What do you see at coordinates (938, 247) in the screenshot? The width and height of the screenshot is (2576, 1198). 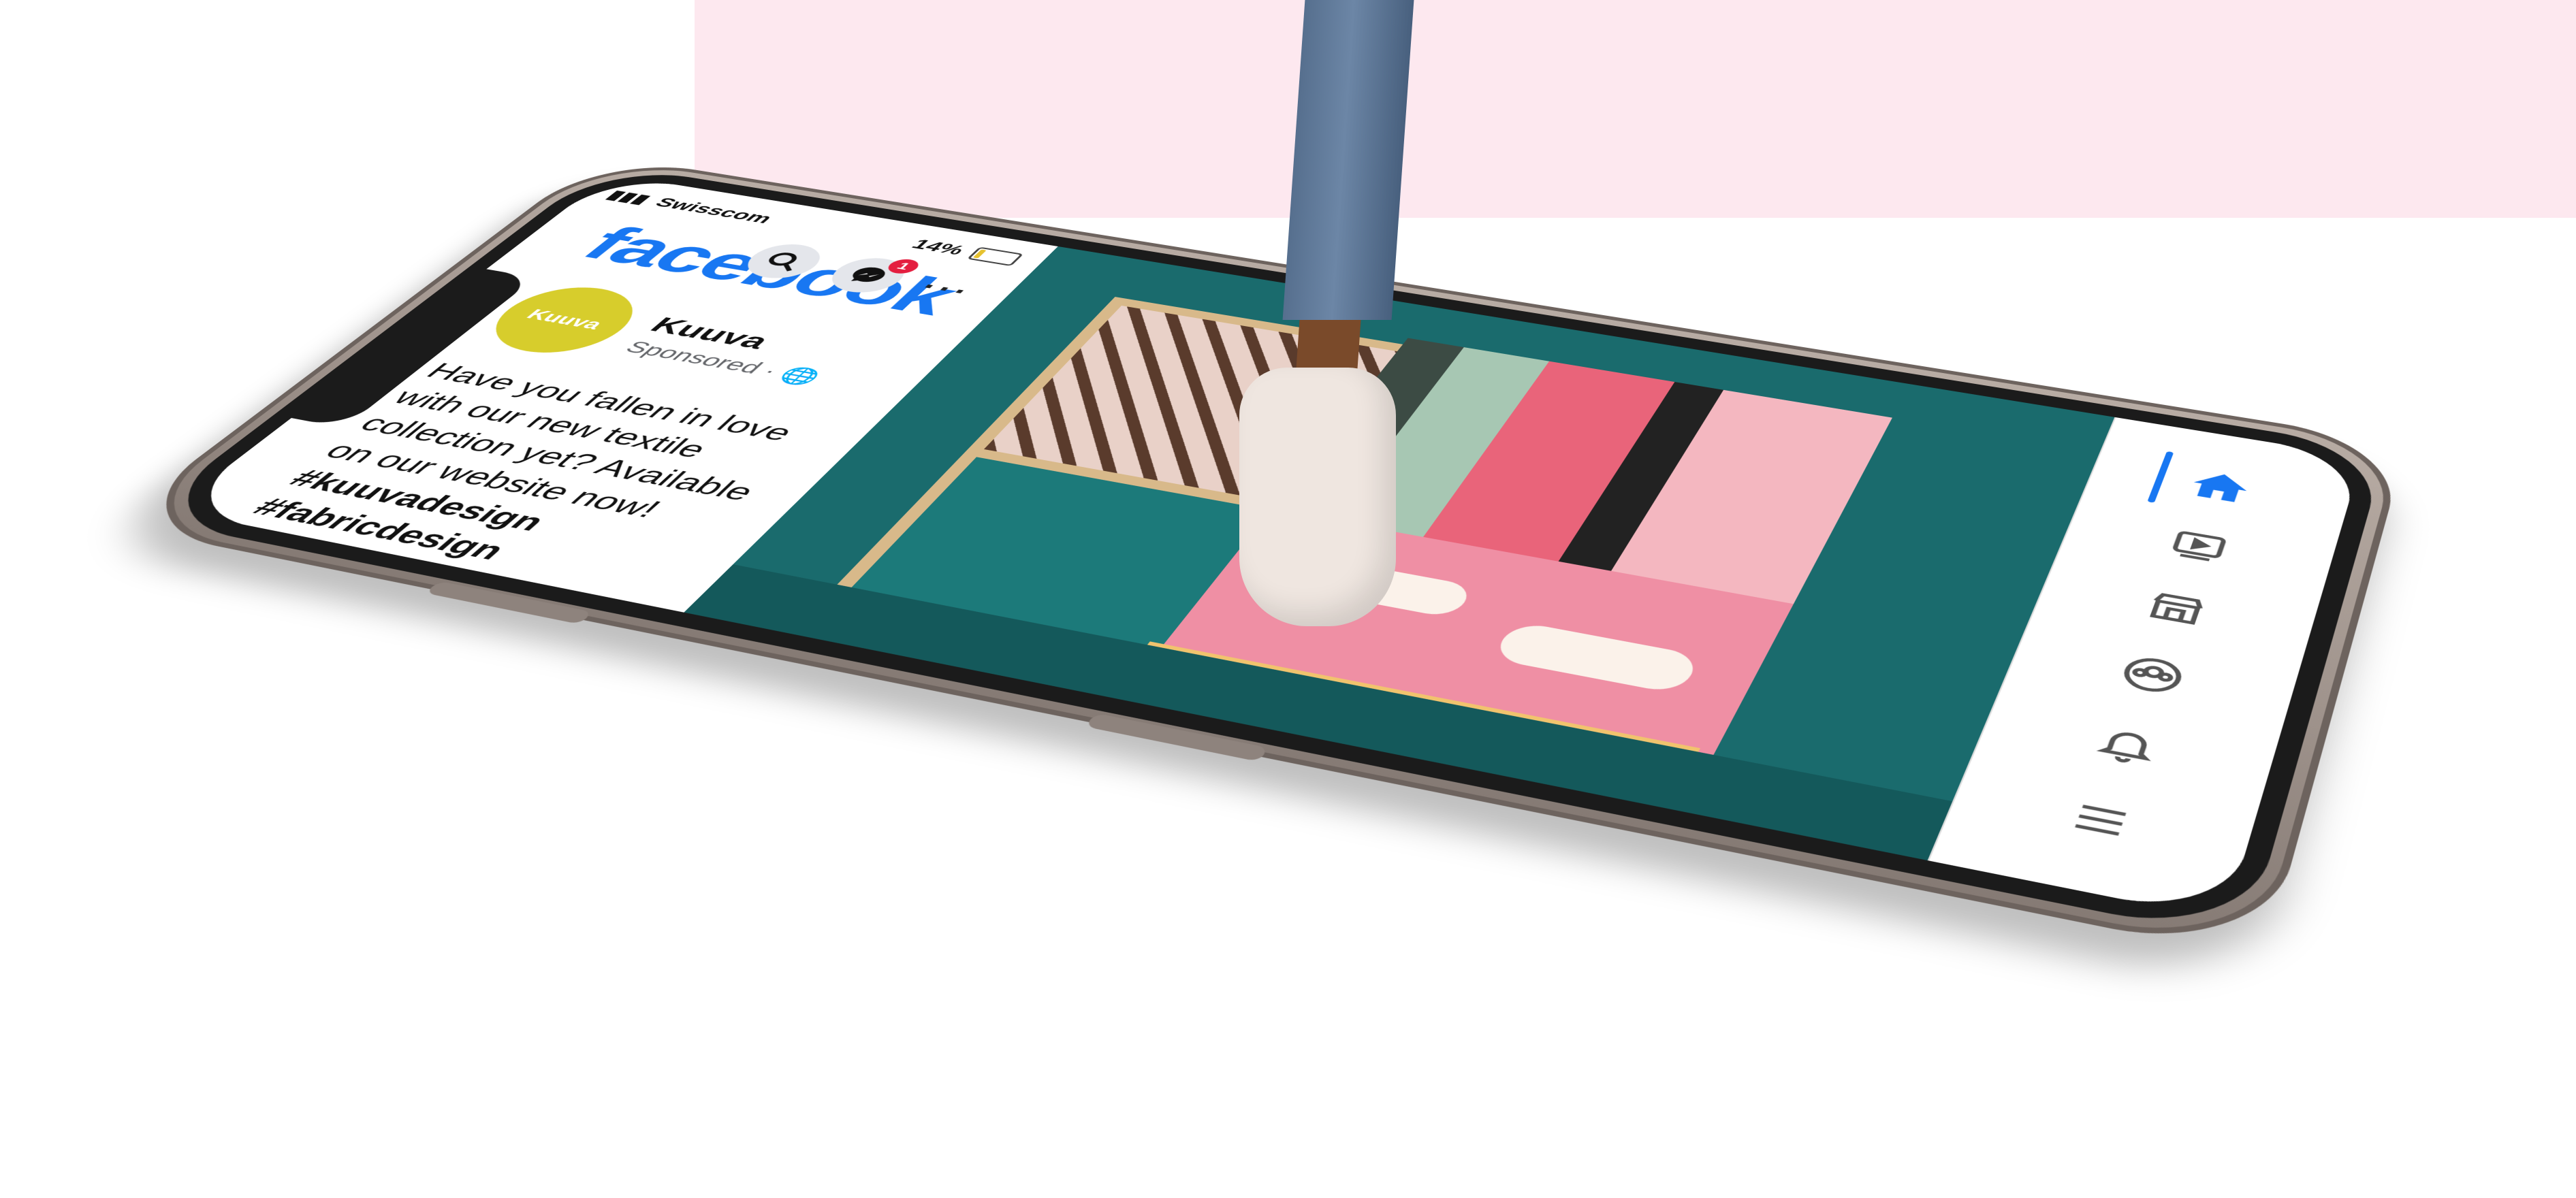 I see `battery-percent: 14%` at bounding box center [938, 247].